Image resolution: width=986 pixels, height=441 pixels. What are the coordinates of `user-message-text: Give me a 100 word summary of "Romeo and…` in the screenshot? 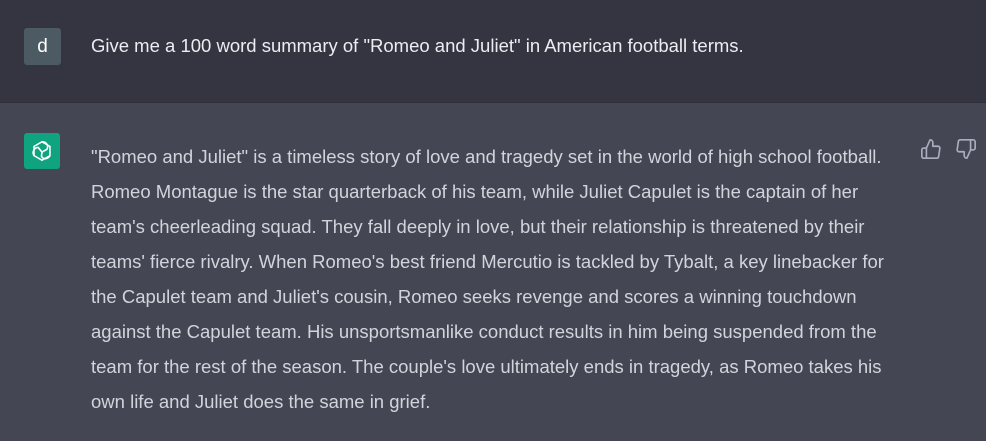 It's located at (417, 45).